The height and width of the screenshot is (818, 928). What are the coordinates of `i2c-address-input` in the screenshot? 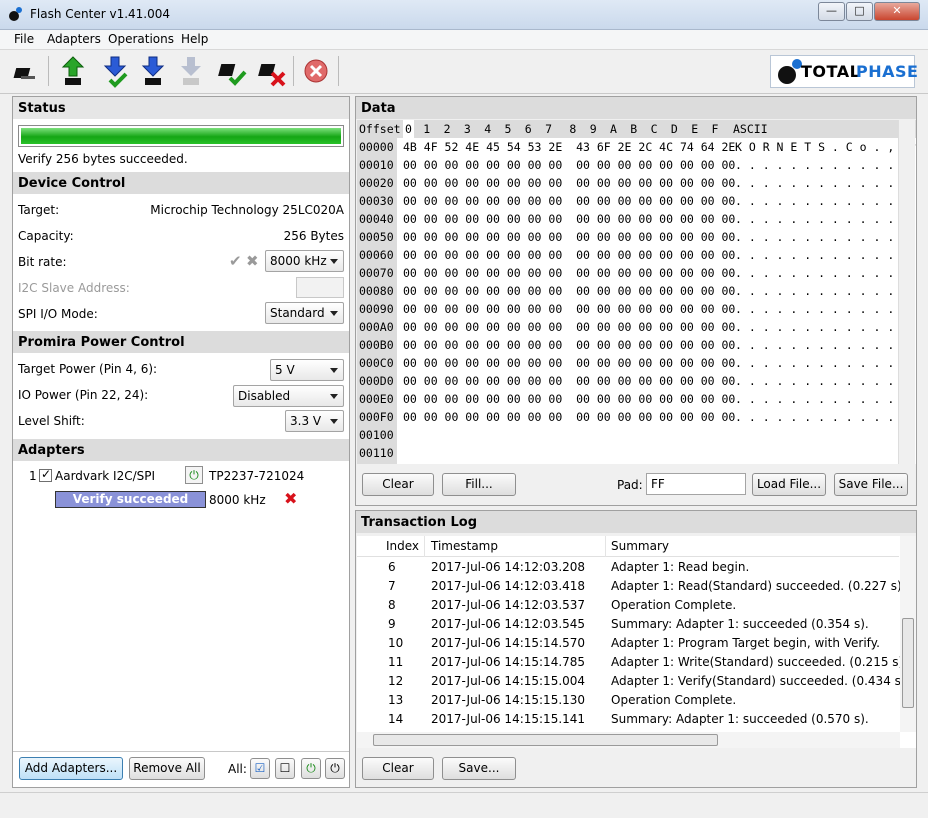 It's located at (320, 287).